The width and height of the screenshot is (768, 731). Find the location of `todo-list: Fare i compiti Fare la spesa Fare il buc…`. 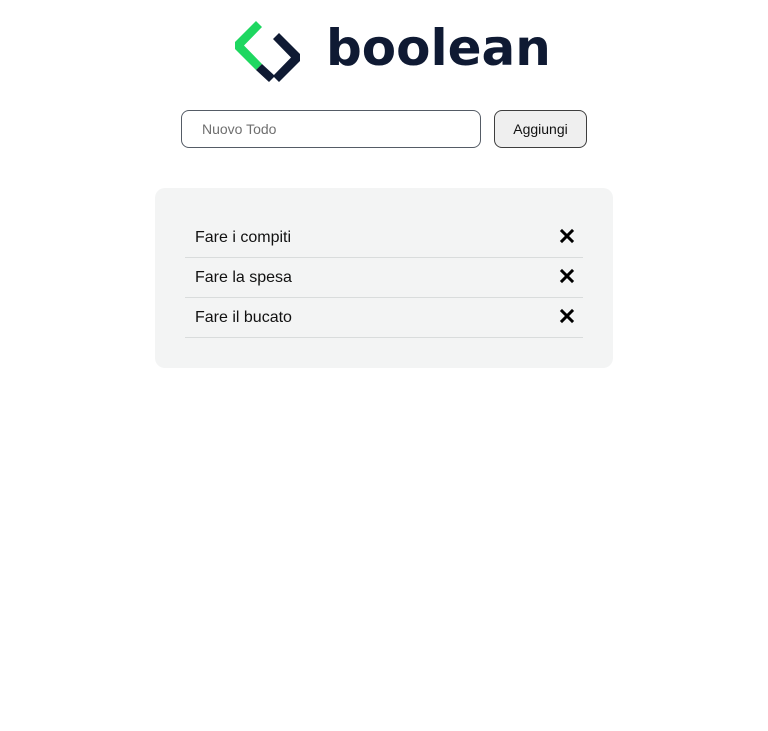

todo-list: Fare i compiti Fare la spesa Fare il buc… is located at coordinates (384, 278).